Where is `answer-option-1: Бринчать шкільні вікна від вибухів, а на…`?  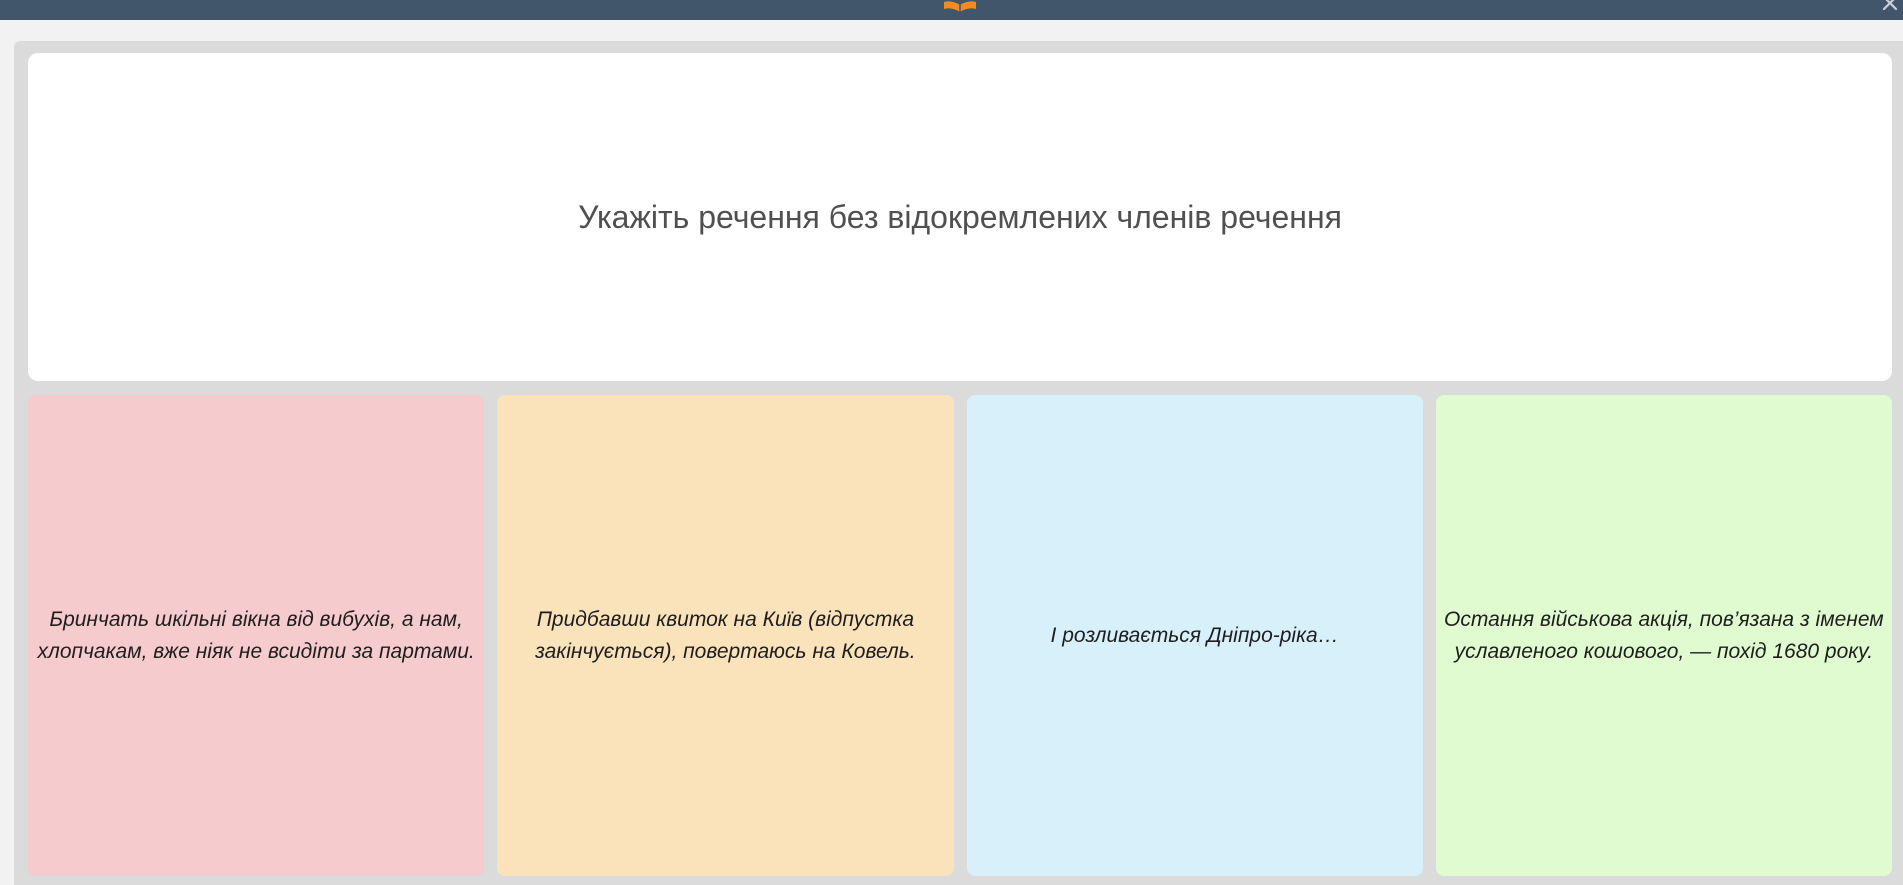
answer-option-1: Бринчать шкільні вікна від вибухів, а на… is located at coordinates (256, 635).